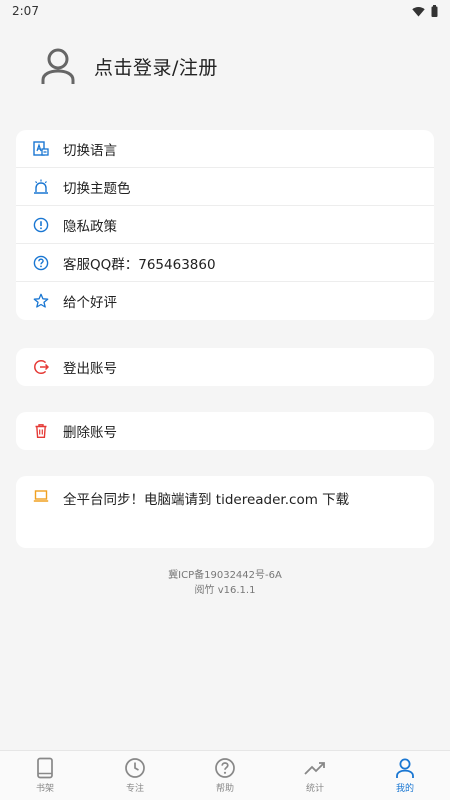  I want to click on logout-card: 登出账号, so click(225, 367).